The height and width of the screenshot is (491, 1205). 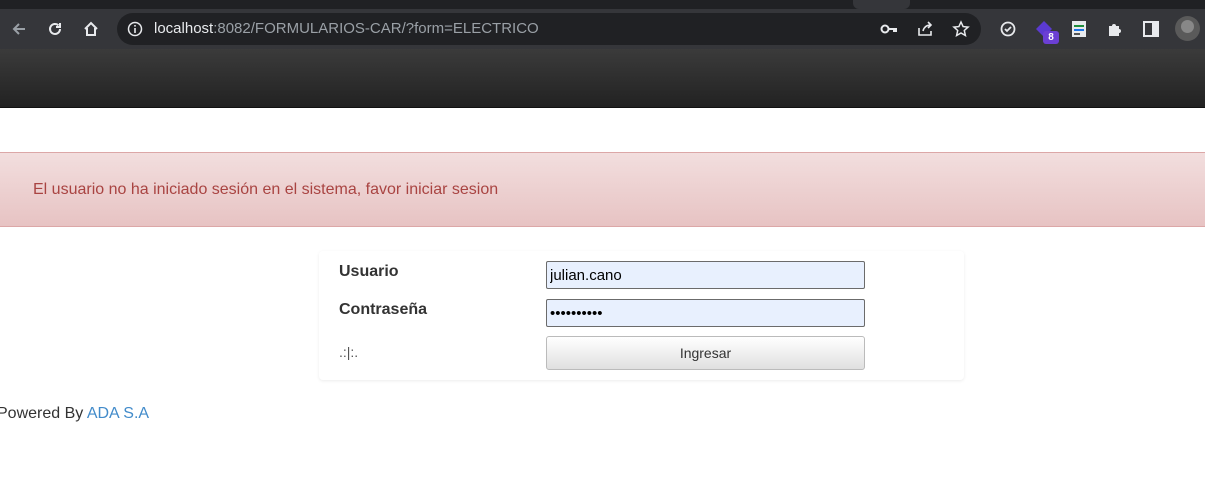 I want to click on reload-icon, so click(x=55, y=29).